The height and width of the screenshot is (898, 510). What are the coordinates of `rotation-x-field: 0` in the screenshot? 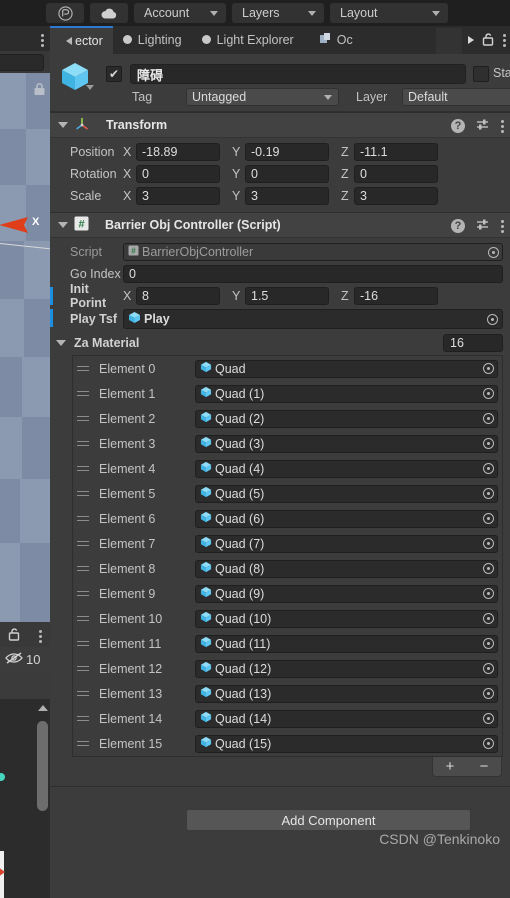 It's located at (178, 174).